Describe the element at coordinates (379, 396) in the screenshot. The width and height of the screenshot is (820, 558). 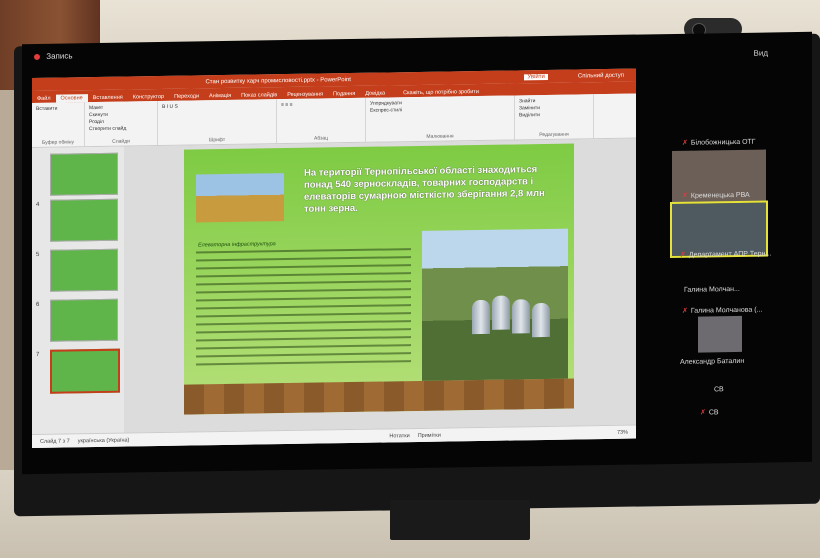
I see `wood-floor-decor` at that location.